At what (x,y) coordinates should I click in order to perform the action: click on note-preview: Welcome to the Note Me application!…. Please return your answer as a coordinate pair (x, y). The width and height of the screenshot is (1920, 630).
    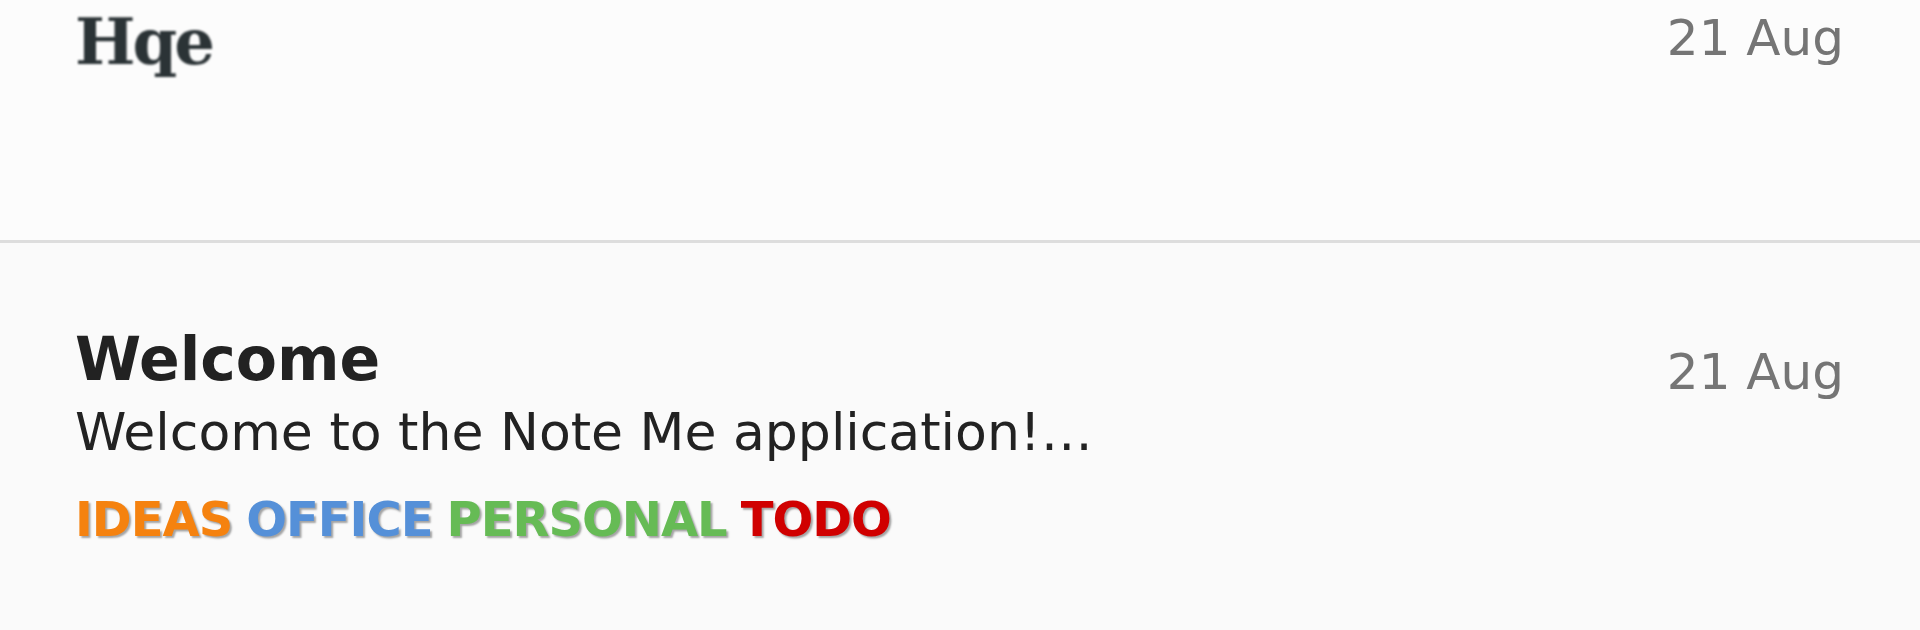
    Looking at the image, I should click on (584, 432).